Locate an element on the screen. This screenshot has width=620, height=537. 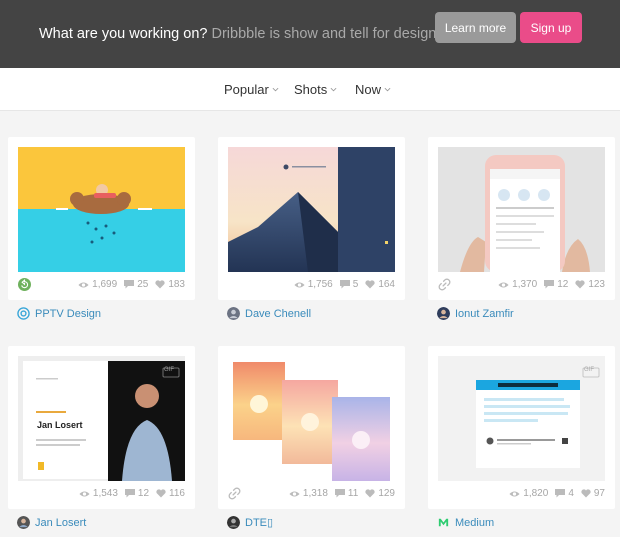
shot-card: 1,318 11 129 is located at coordinates (311, 427).